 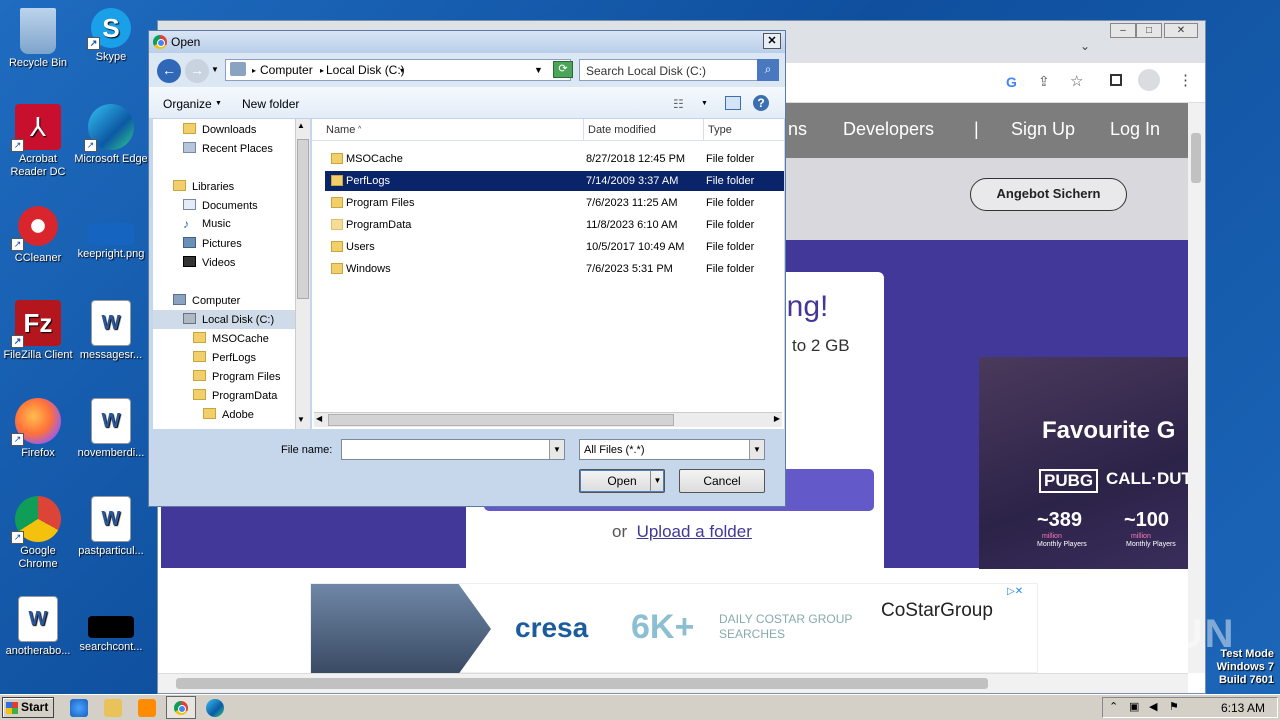 I want to click on flag-icon: ⚑, so click(x=1174, y=706).